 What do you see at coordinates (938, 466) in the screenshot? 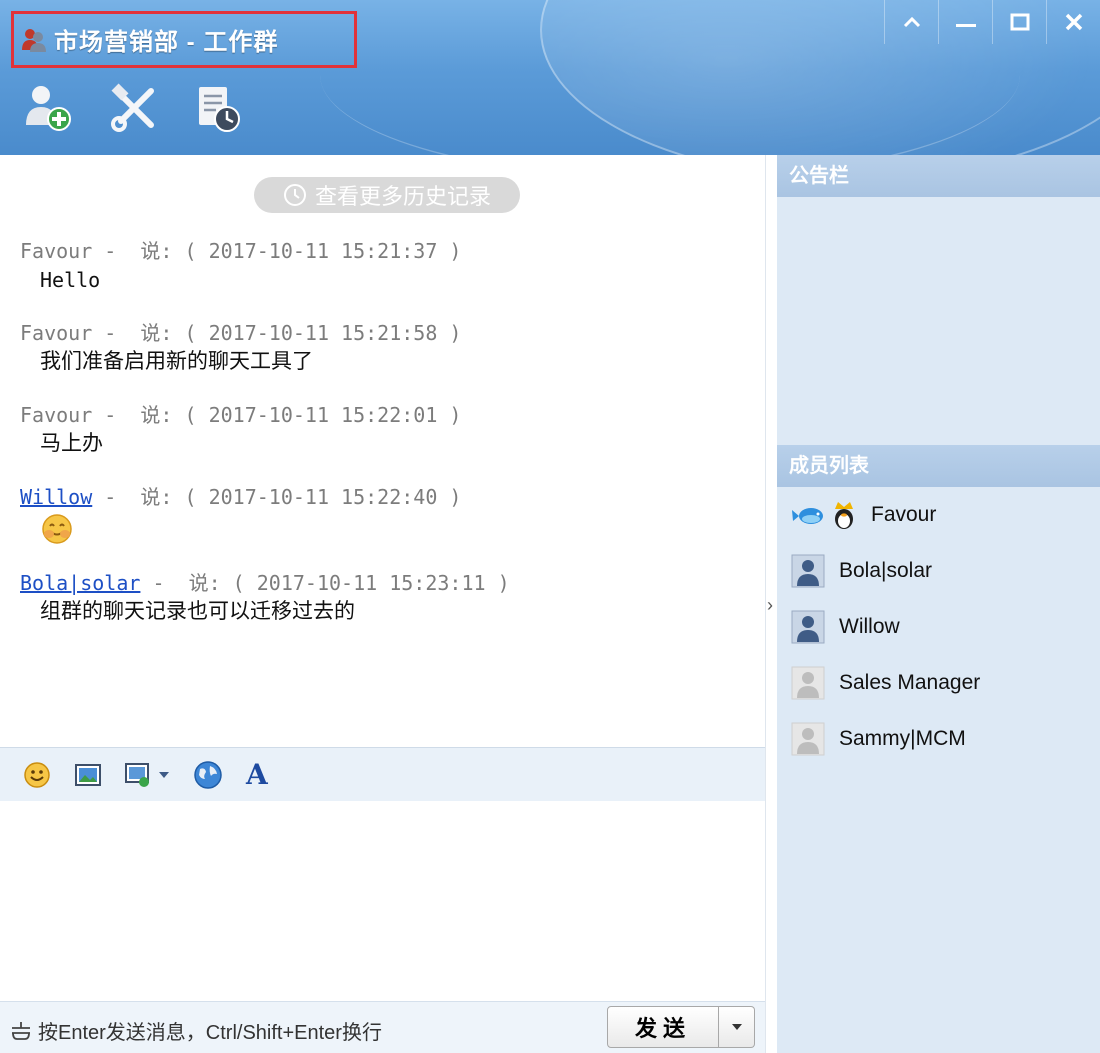
I see `member-list-header: 成员列表` at bounding box center [938, 466].